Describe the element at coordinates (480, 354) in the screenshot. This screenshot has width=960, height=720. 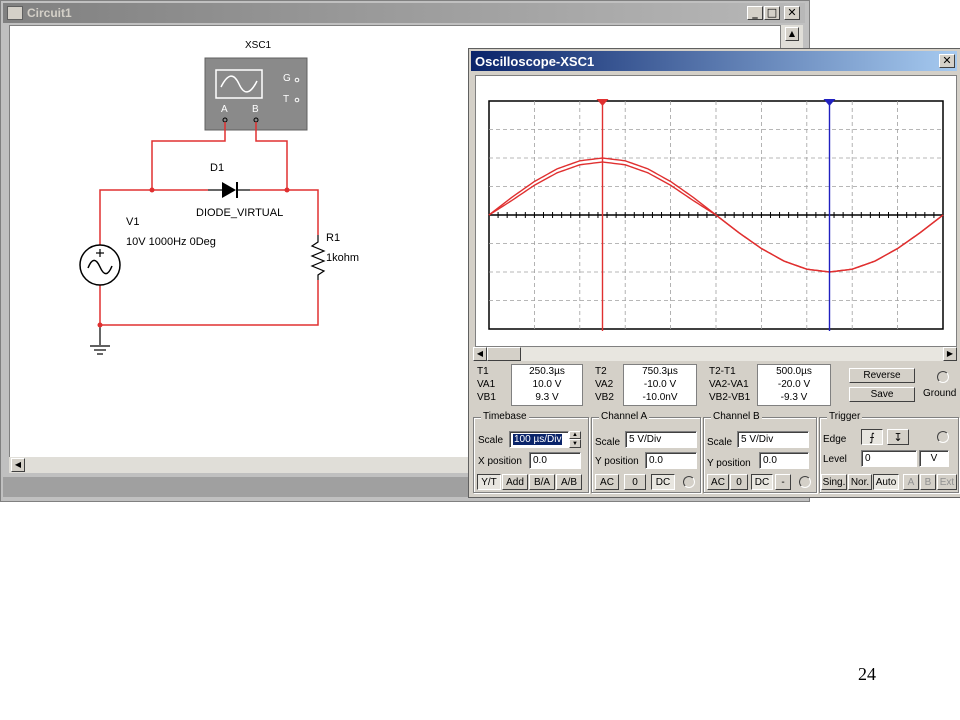
I see `scope-scroll-left: ◀` at that location.